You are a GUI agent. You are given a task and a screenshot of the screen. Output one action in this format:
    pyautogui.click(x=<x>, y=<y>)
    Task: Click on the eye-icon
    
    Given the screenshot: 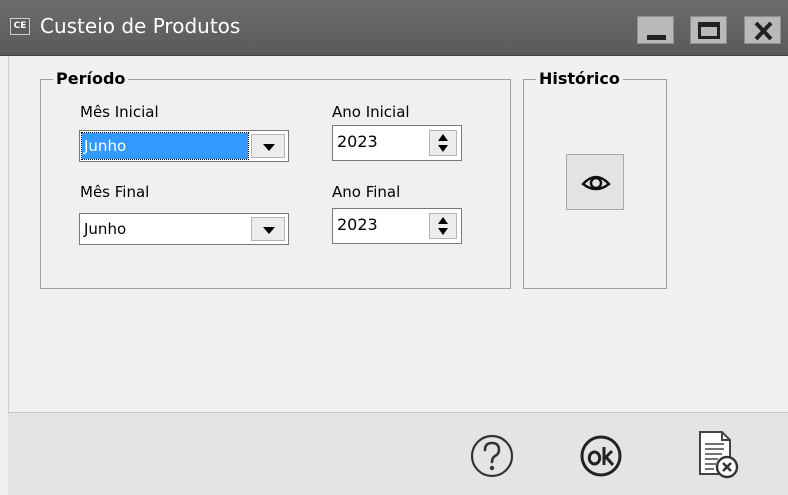 What is the action you would take?
    pyautogui.click(x=596, y=183)
    